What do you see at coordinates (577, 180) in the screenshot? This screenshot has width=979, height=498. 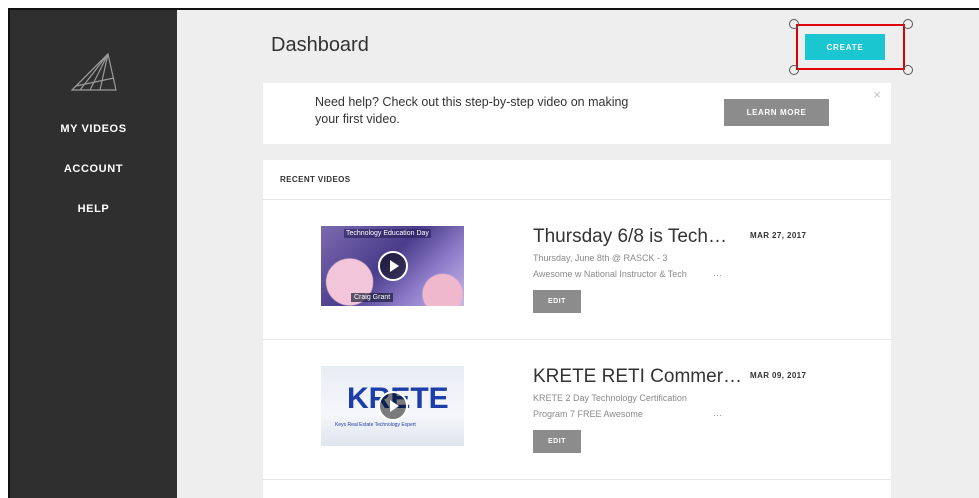 I see `recent-videos-heading: RECENT VIDEOS` at bounding box center [577, 180].